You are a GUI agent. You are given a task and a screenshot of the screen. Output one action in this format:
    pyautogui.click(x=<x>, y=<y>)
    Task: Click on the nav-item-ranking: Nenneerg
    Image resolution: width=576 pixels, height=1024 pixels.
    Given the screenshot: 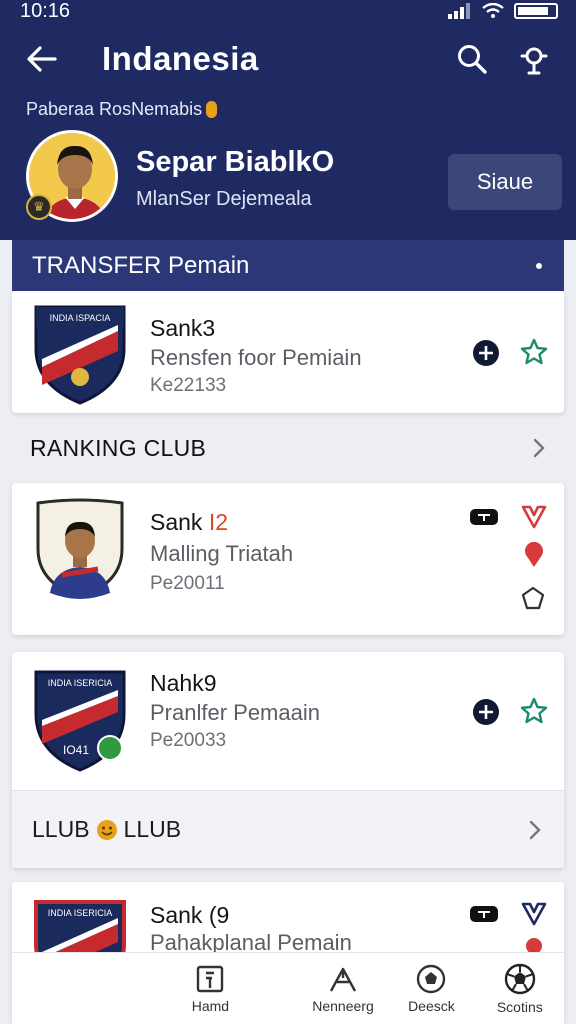 What is the action you would take?
    pyautogui.click(x=343, y=988)
    